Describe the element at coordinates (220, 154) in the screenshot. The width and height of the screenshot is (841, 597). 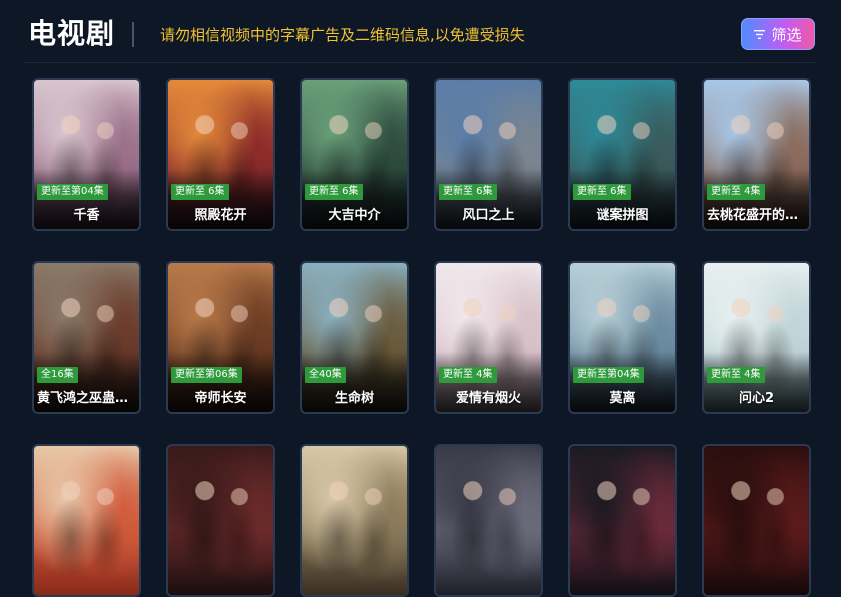
I see `drama-card: 更新至 6集照殿花开` at that location.